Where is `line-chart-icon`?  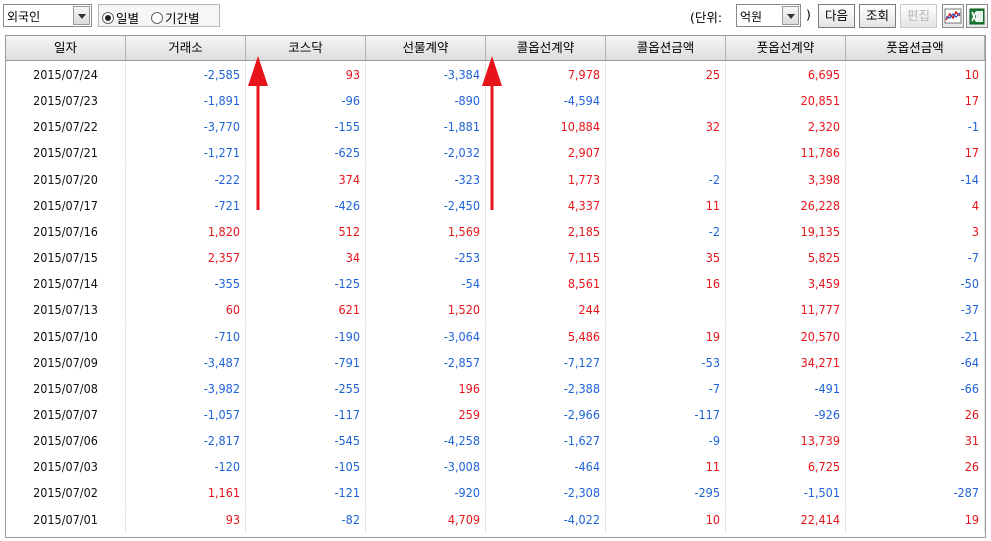 line-chart-icon is located at coordinates (953, 16).